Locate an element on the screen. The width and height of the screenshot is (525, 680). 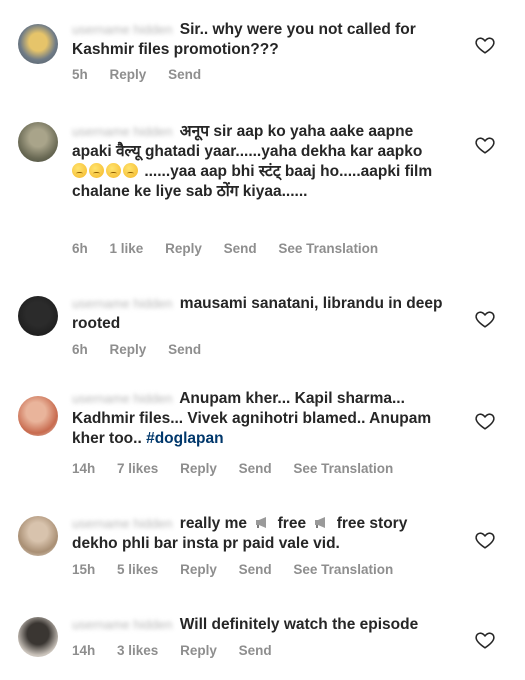
comment-text: really me is located at coordinates (213, 523).